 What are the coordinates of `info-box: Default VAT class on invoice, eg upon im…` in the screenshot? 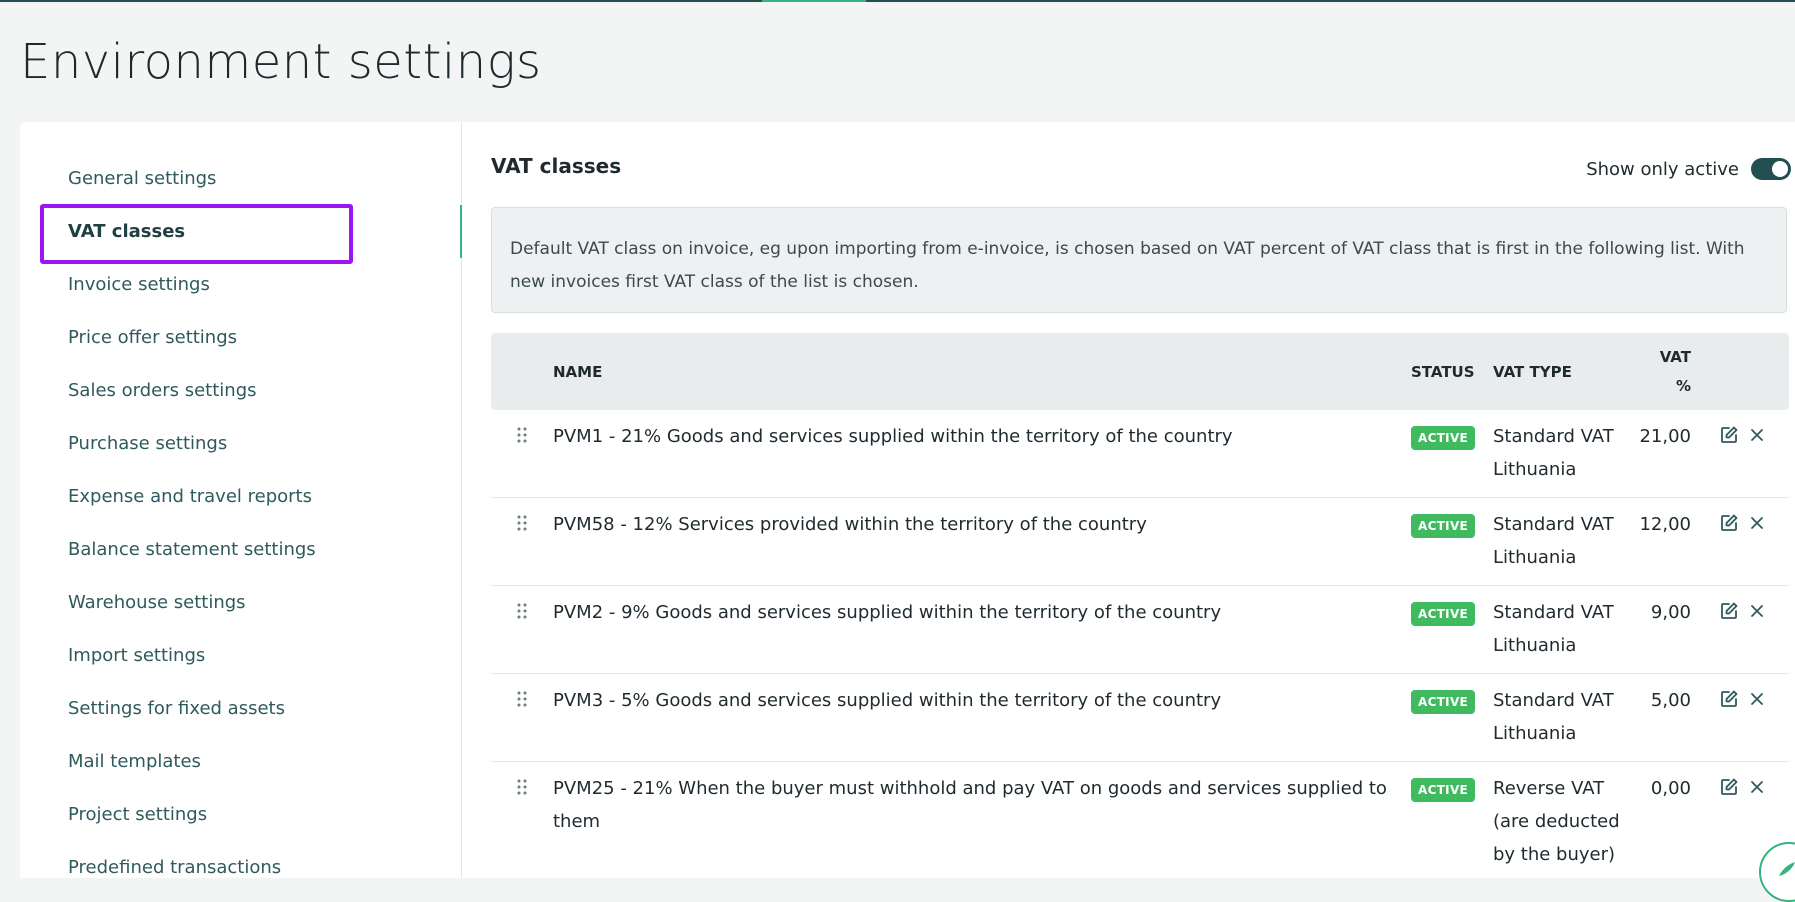 It's located at (1139, 260).